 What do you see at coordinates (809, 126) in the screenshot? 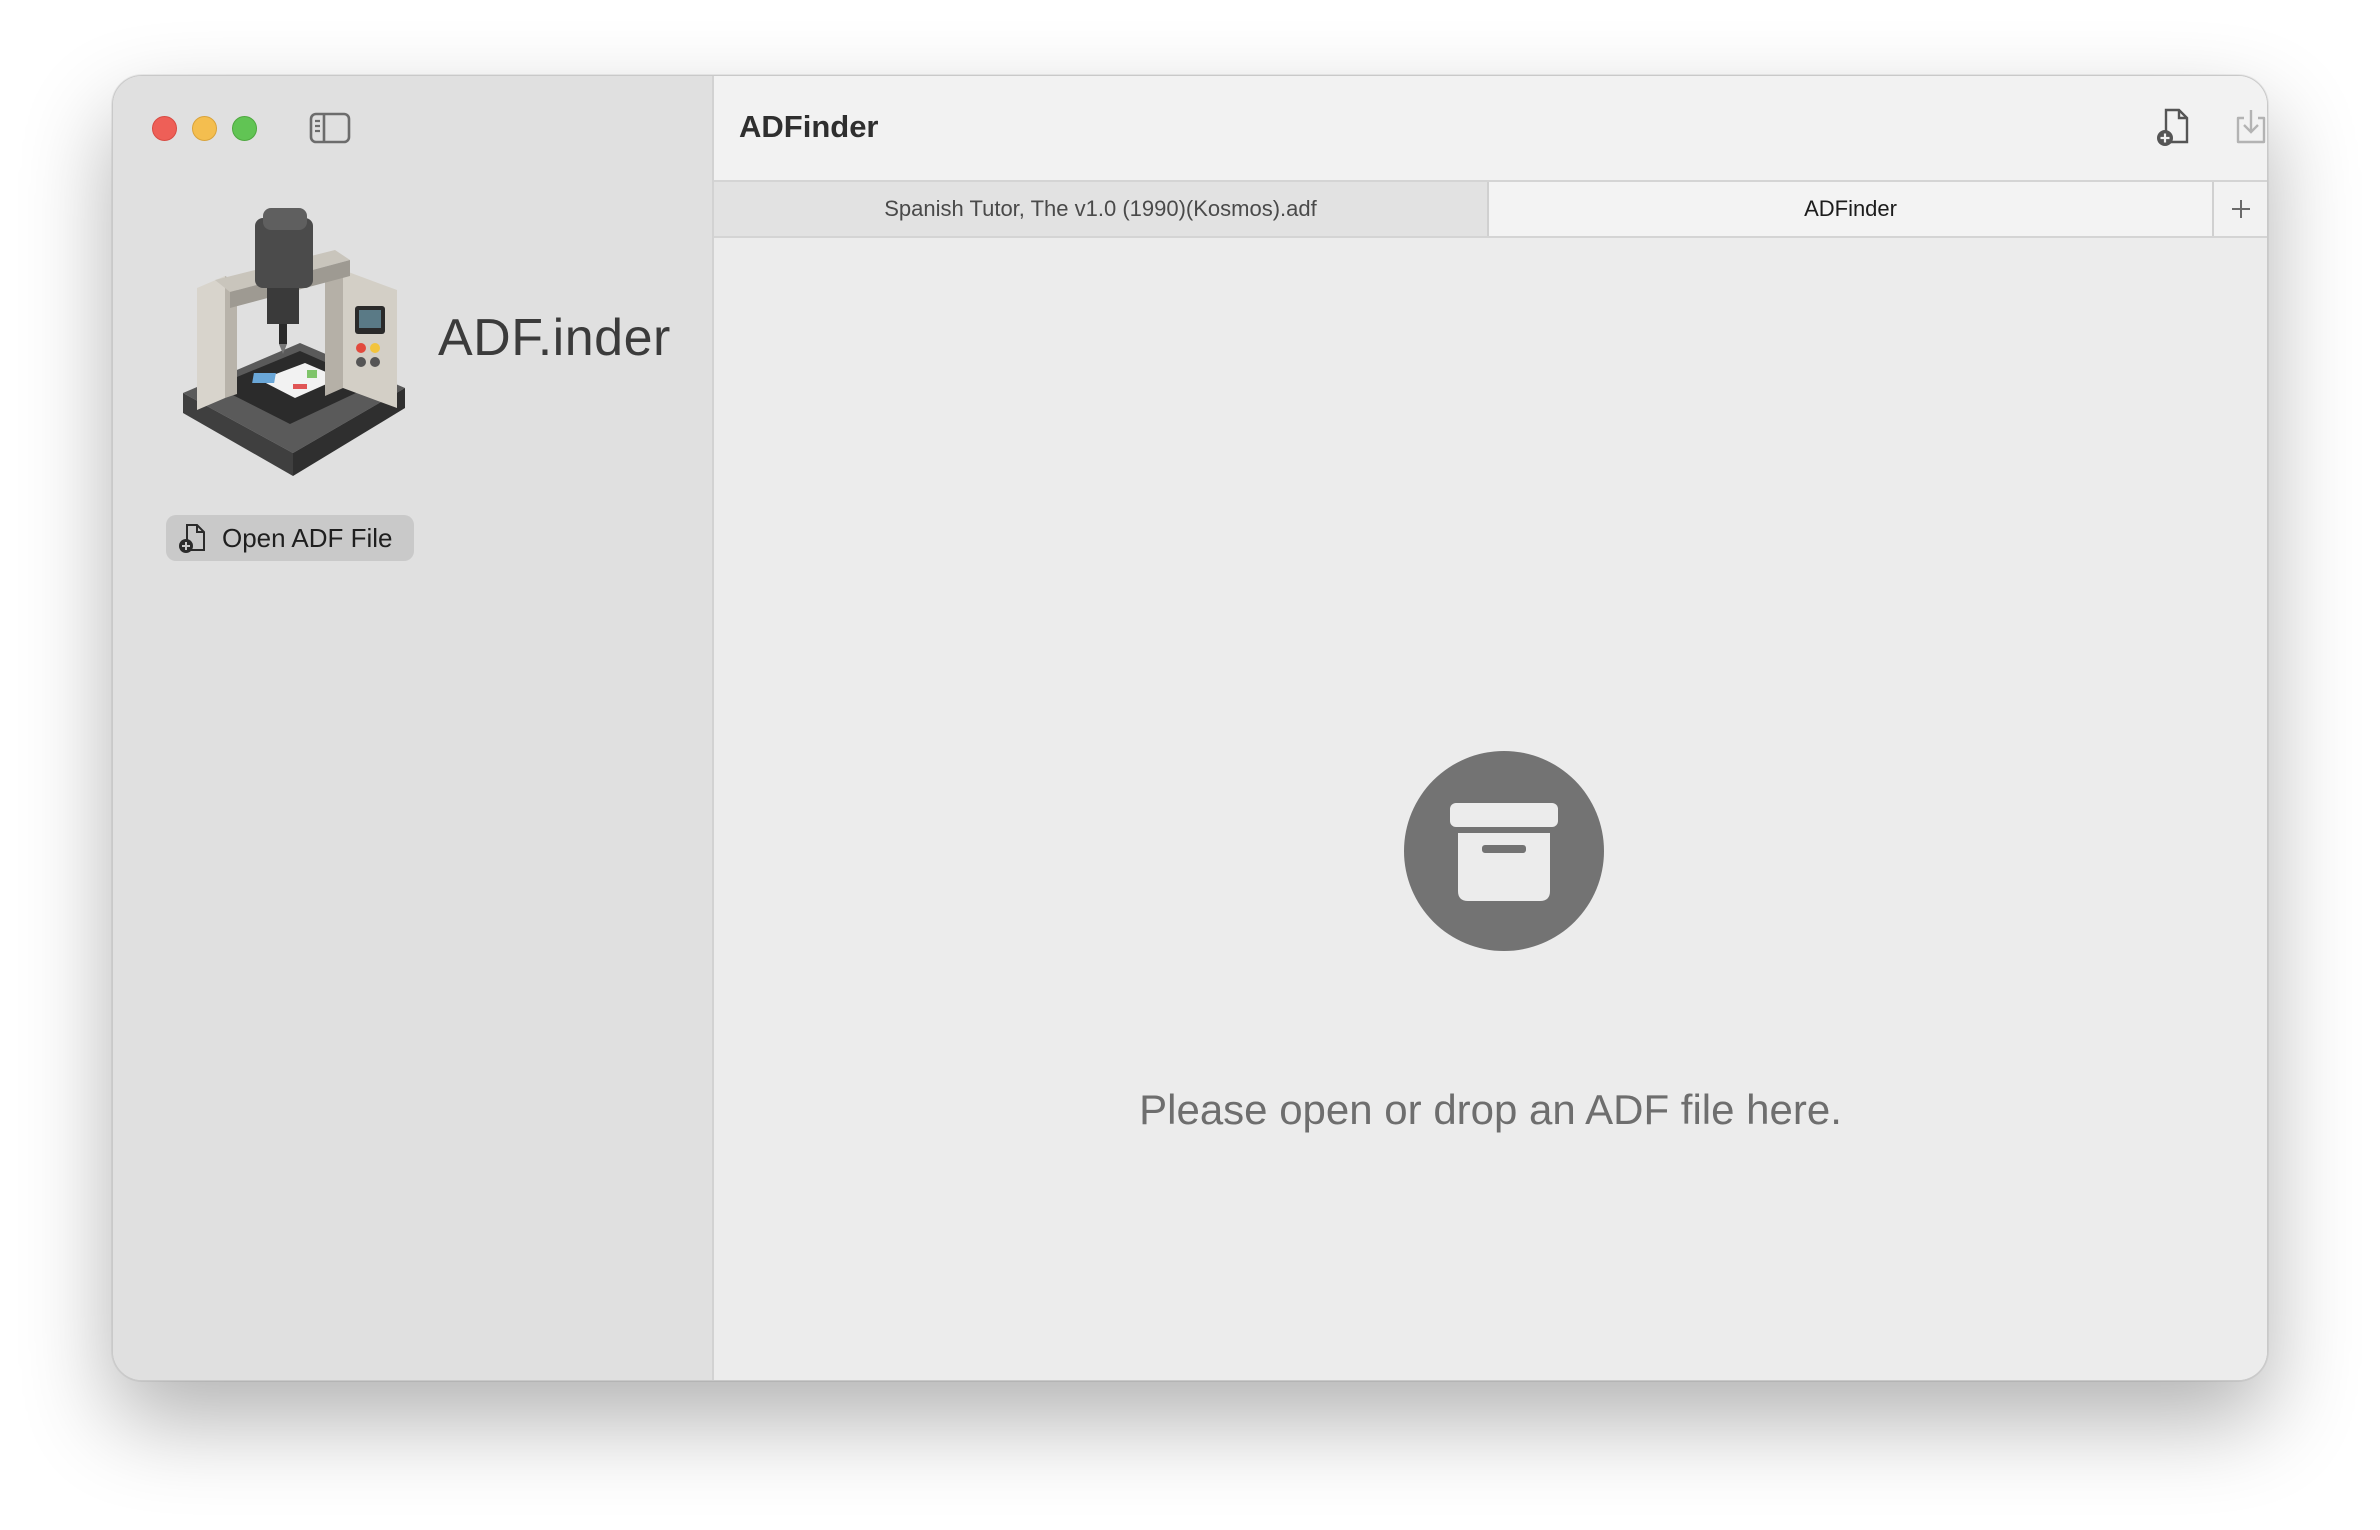
I see `window-title: ADFinder` at bounding box center [809, 126].